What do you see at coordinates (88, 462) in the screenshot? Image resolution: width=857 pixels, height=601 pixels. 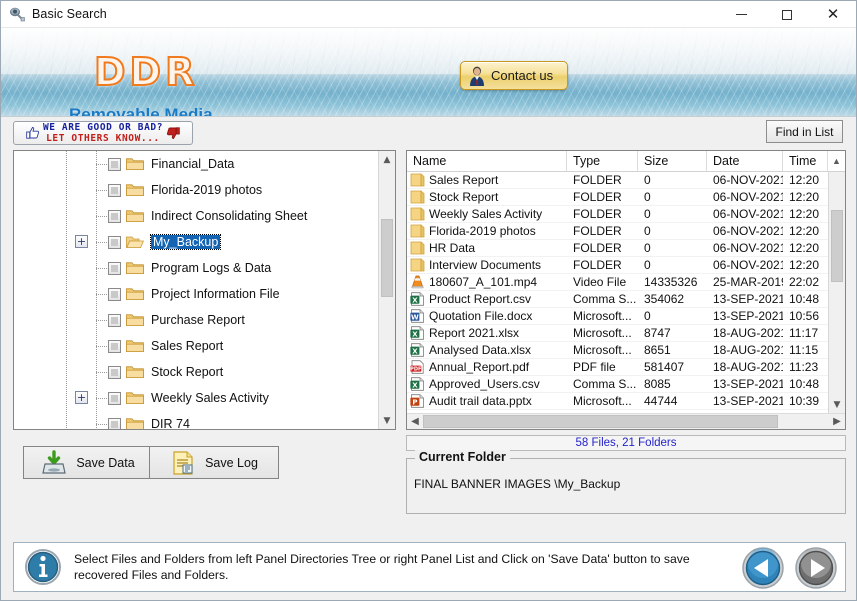 I see `save-data-button: Save Data` at bounding box center [88, 462].